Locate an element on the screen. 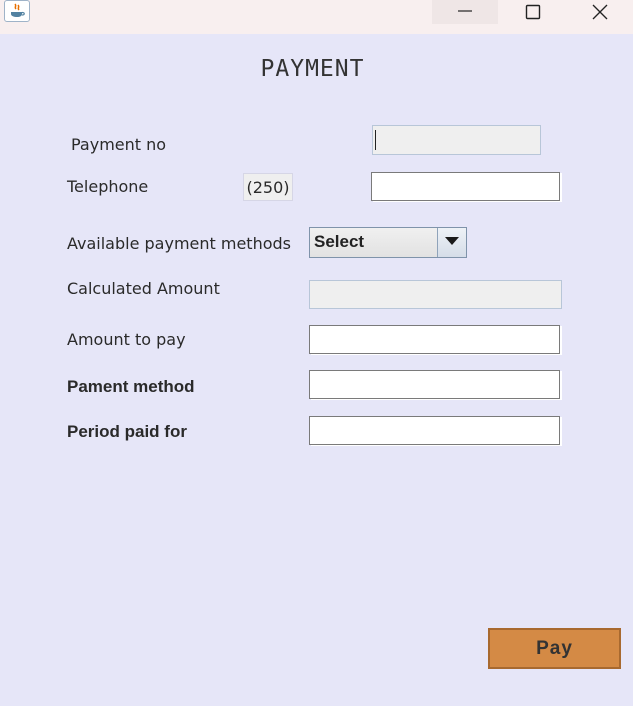 This screenshot has height=706, width=633. maximize-icon is located at coordinates (533, 12).